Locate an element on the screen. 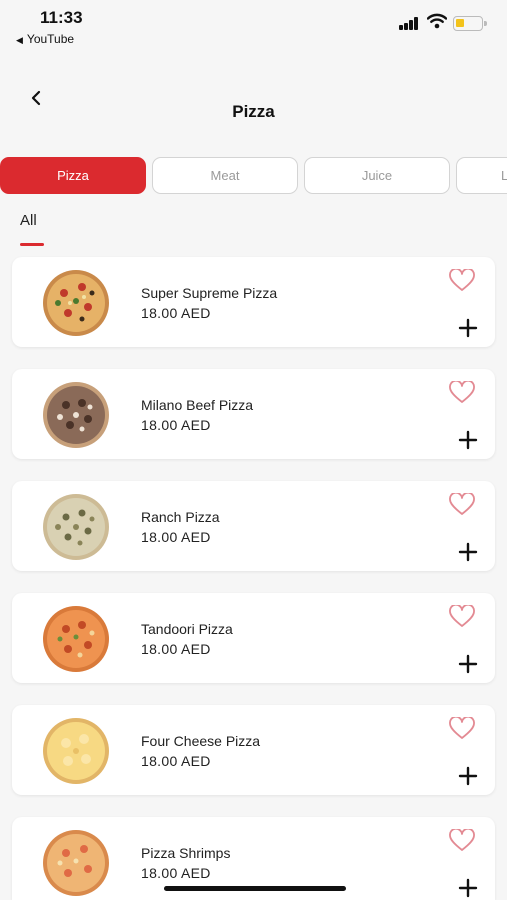 Image resolution: width=507 pixels, height=900 pixels. product-name: Four Cheese Pizza is located at coordinates (201, 741).